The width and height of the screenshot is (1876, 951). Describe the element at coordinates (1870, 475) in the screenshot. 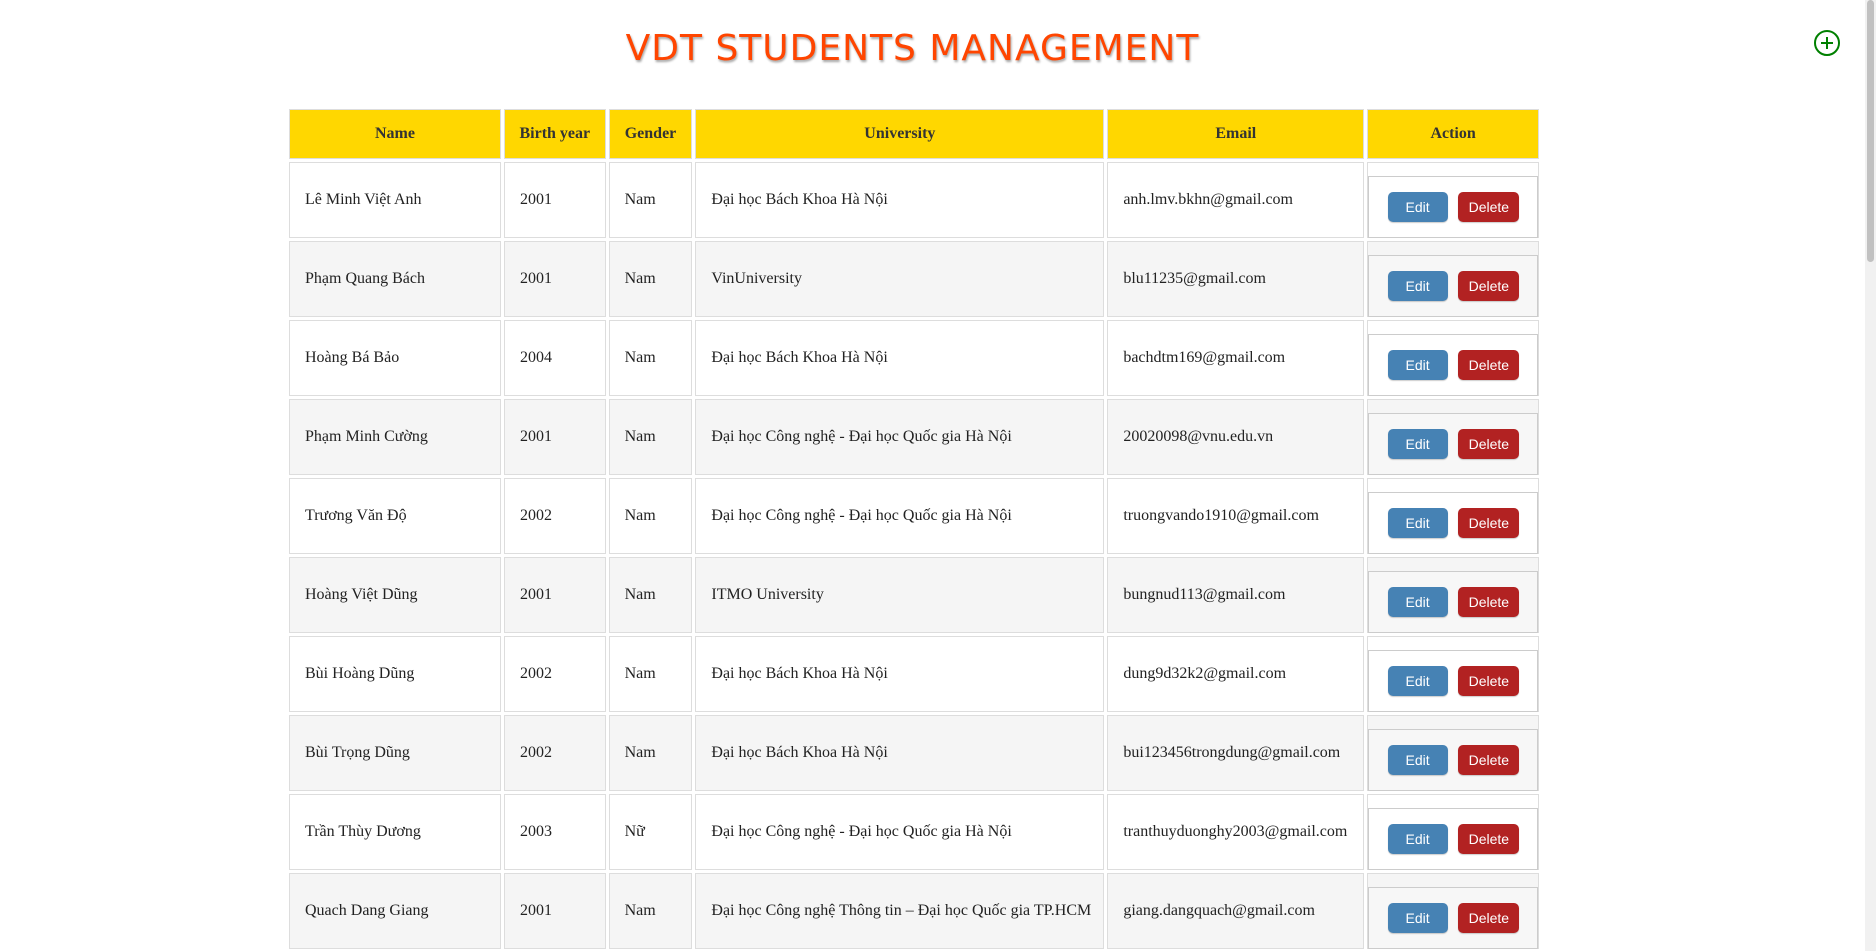

I see `vertical-scrollbar` at that location.